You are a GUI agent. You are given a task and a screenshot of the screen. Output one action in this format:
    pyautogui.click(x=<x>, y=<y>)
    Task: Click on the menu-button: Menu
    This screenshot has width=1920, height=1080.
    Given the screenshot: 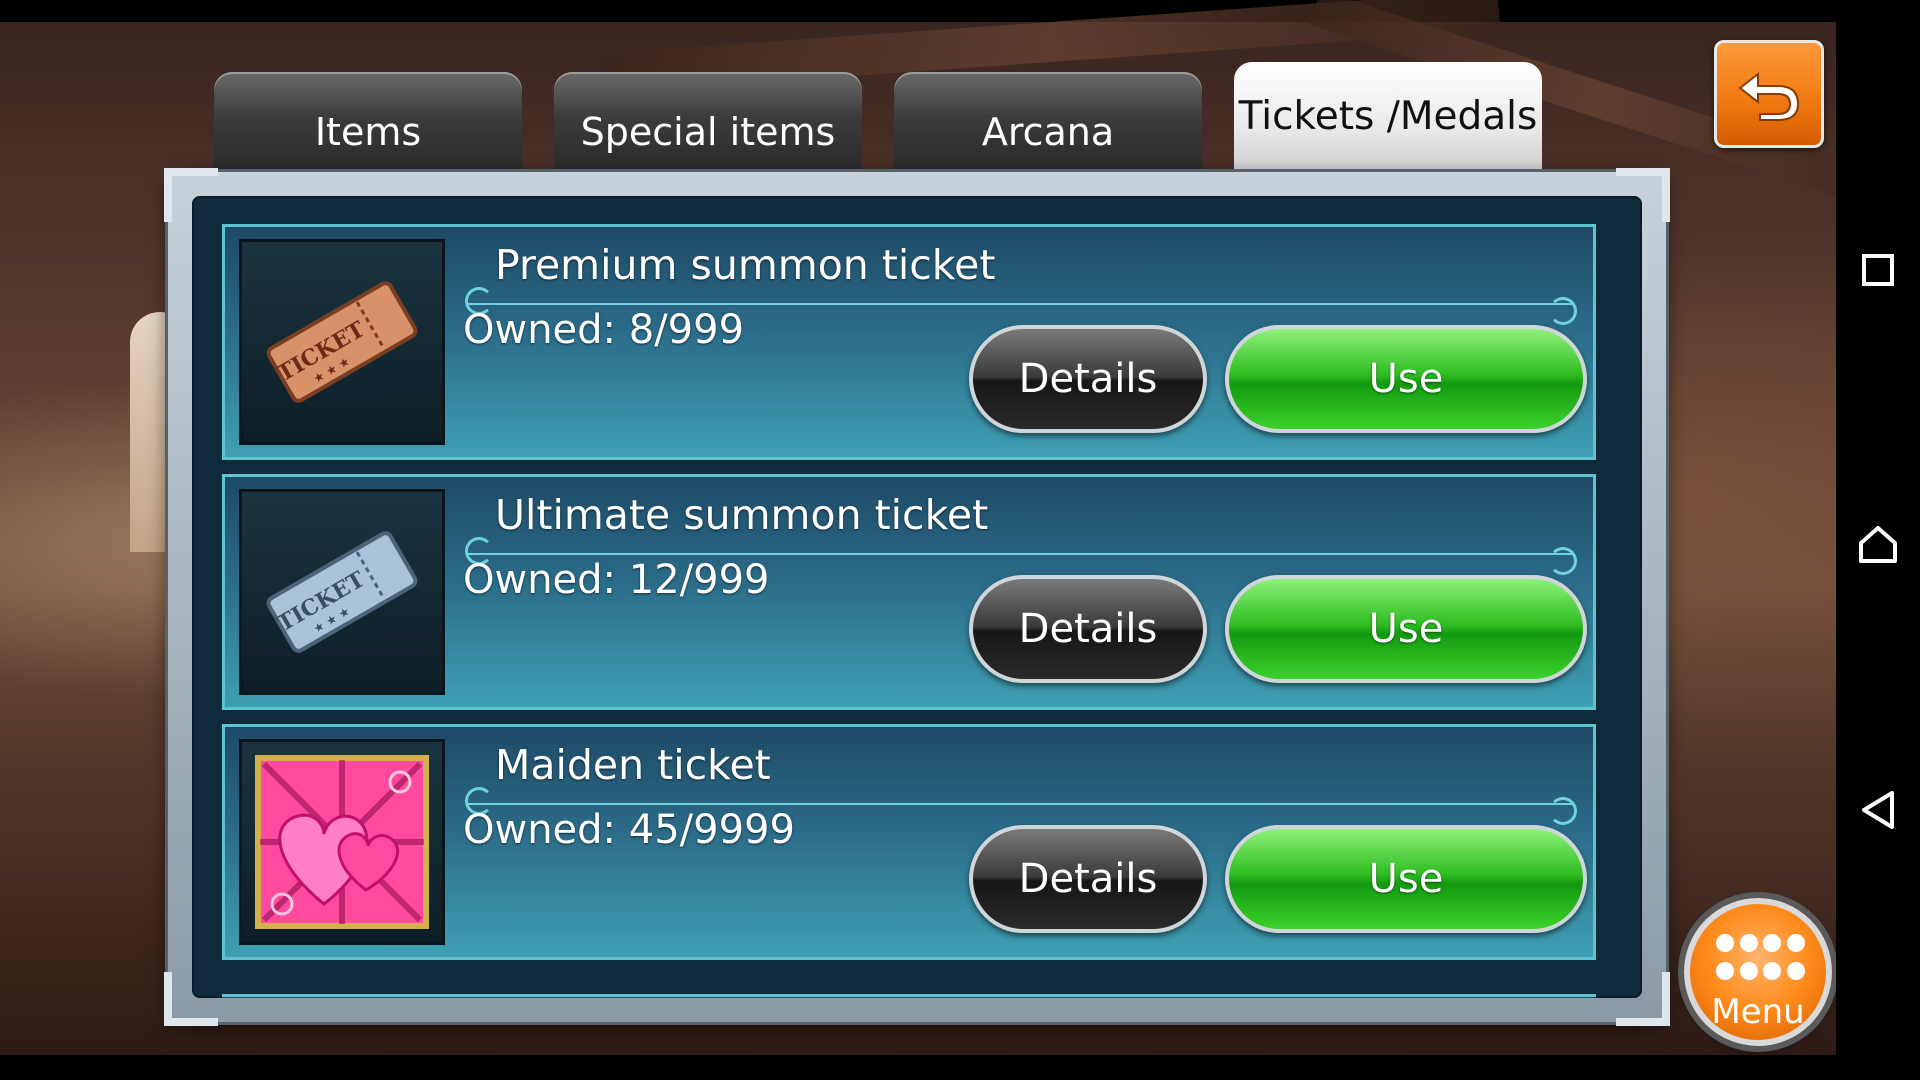 What is the action you would take?
    pyautogui.click(x=1758, y=972)
    